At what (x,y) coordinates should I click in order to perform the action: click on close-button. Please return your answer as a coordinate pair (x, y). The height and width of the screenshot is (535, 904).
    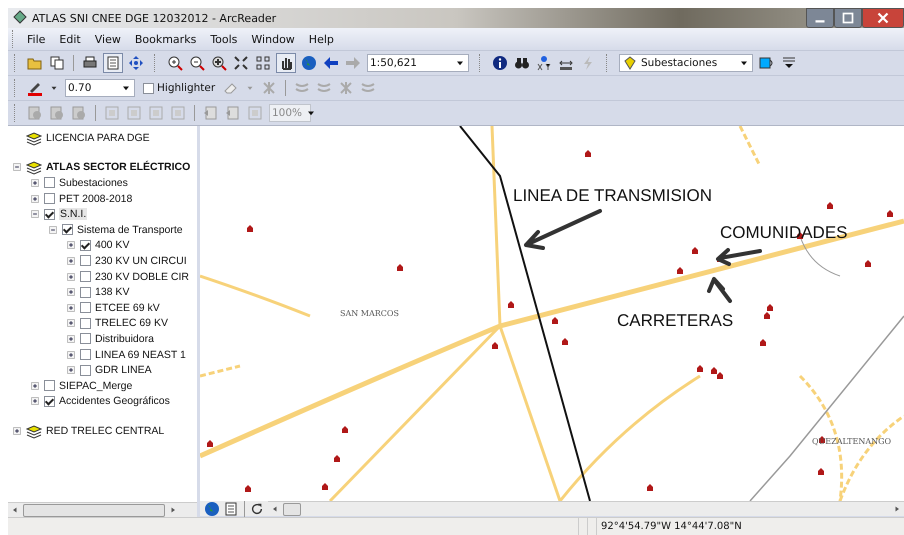
    Looking at the image, I should click on (883, 18).